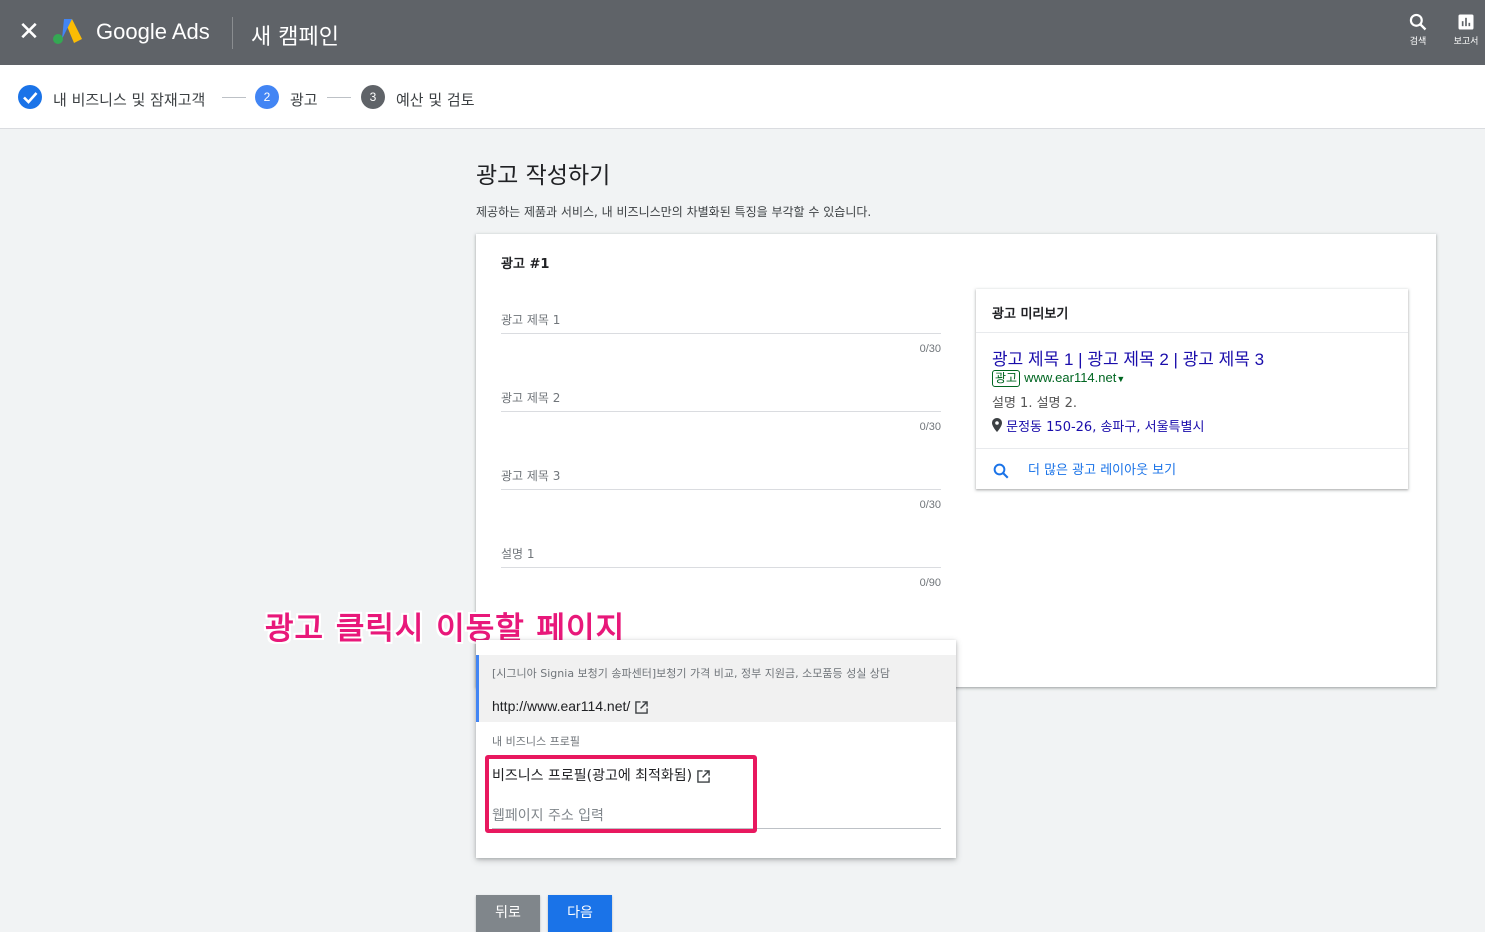 This screenshot has width=1485, height=932. I want to click on reports-tool-label: 보고서, so click(1466, 42).